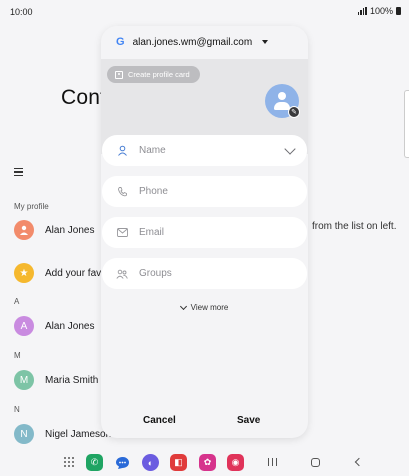 The height and width of the screenshot is (476, 409). I want to click on phone-icon, so click(122, 192).